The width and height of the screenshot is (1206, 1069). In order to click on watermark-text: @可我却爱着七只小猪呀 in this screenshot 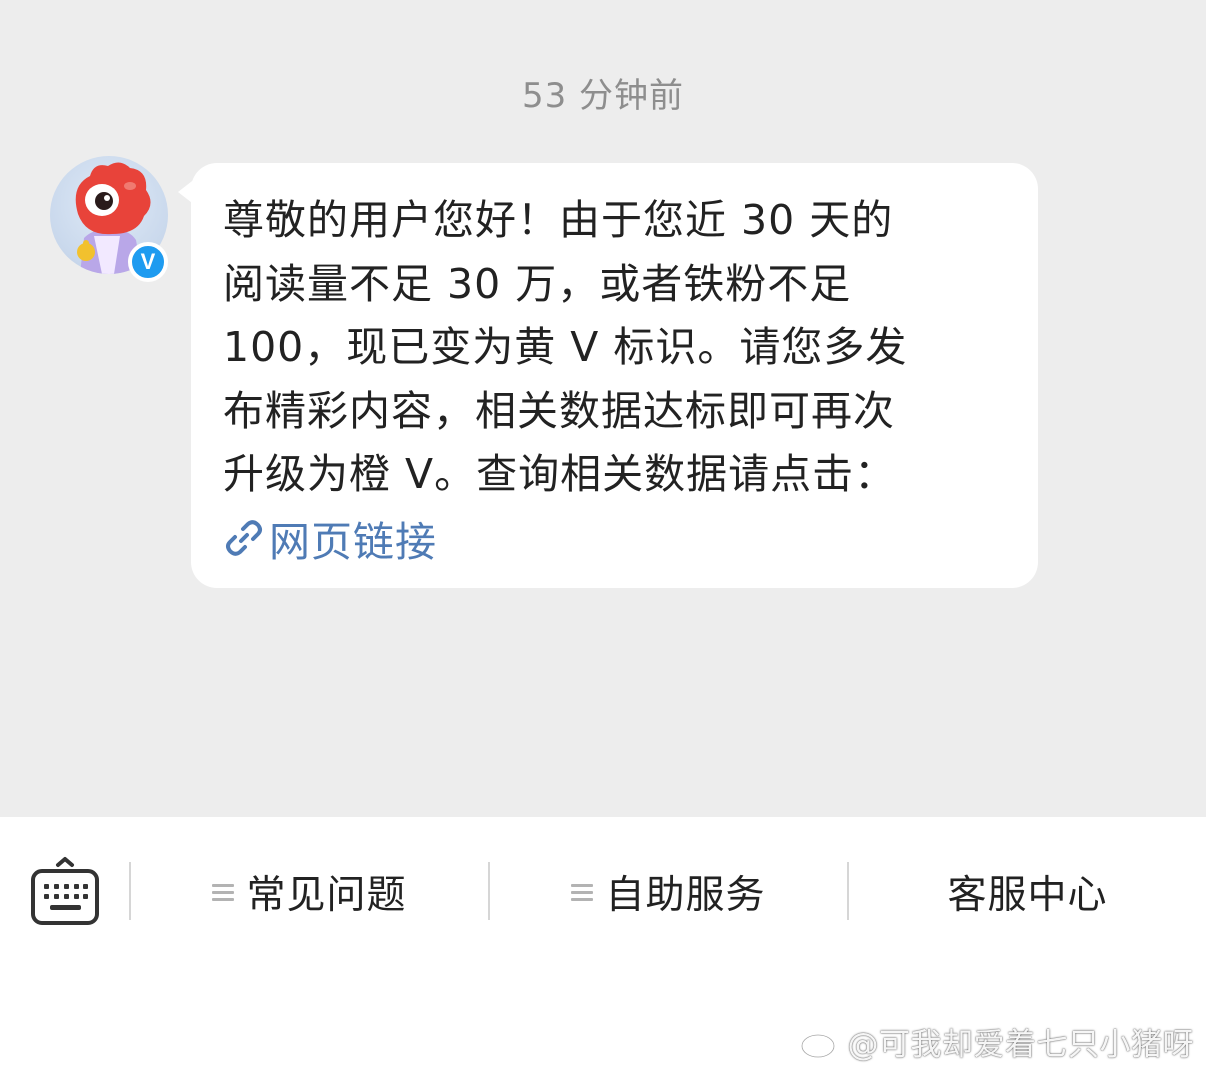, I will do `click(1020, 1044)`.